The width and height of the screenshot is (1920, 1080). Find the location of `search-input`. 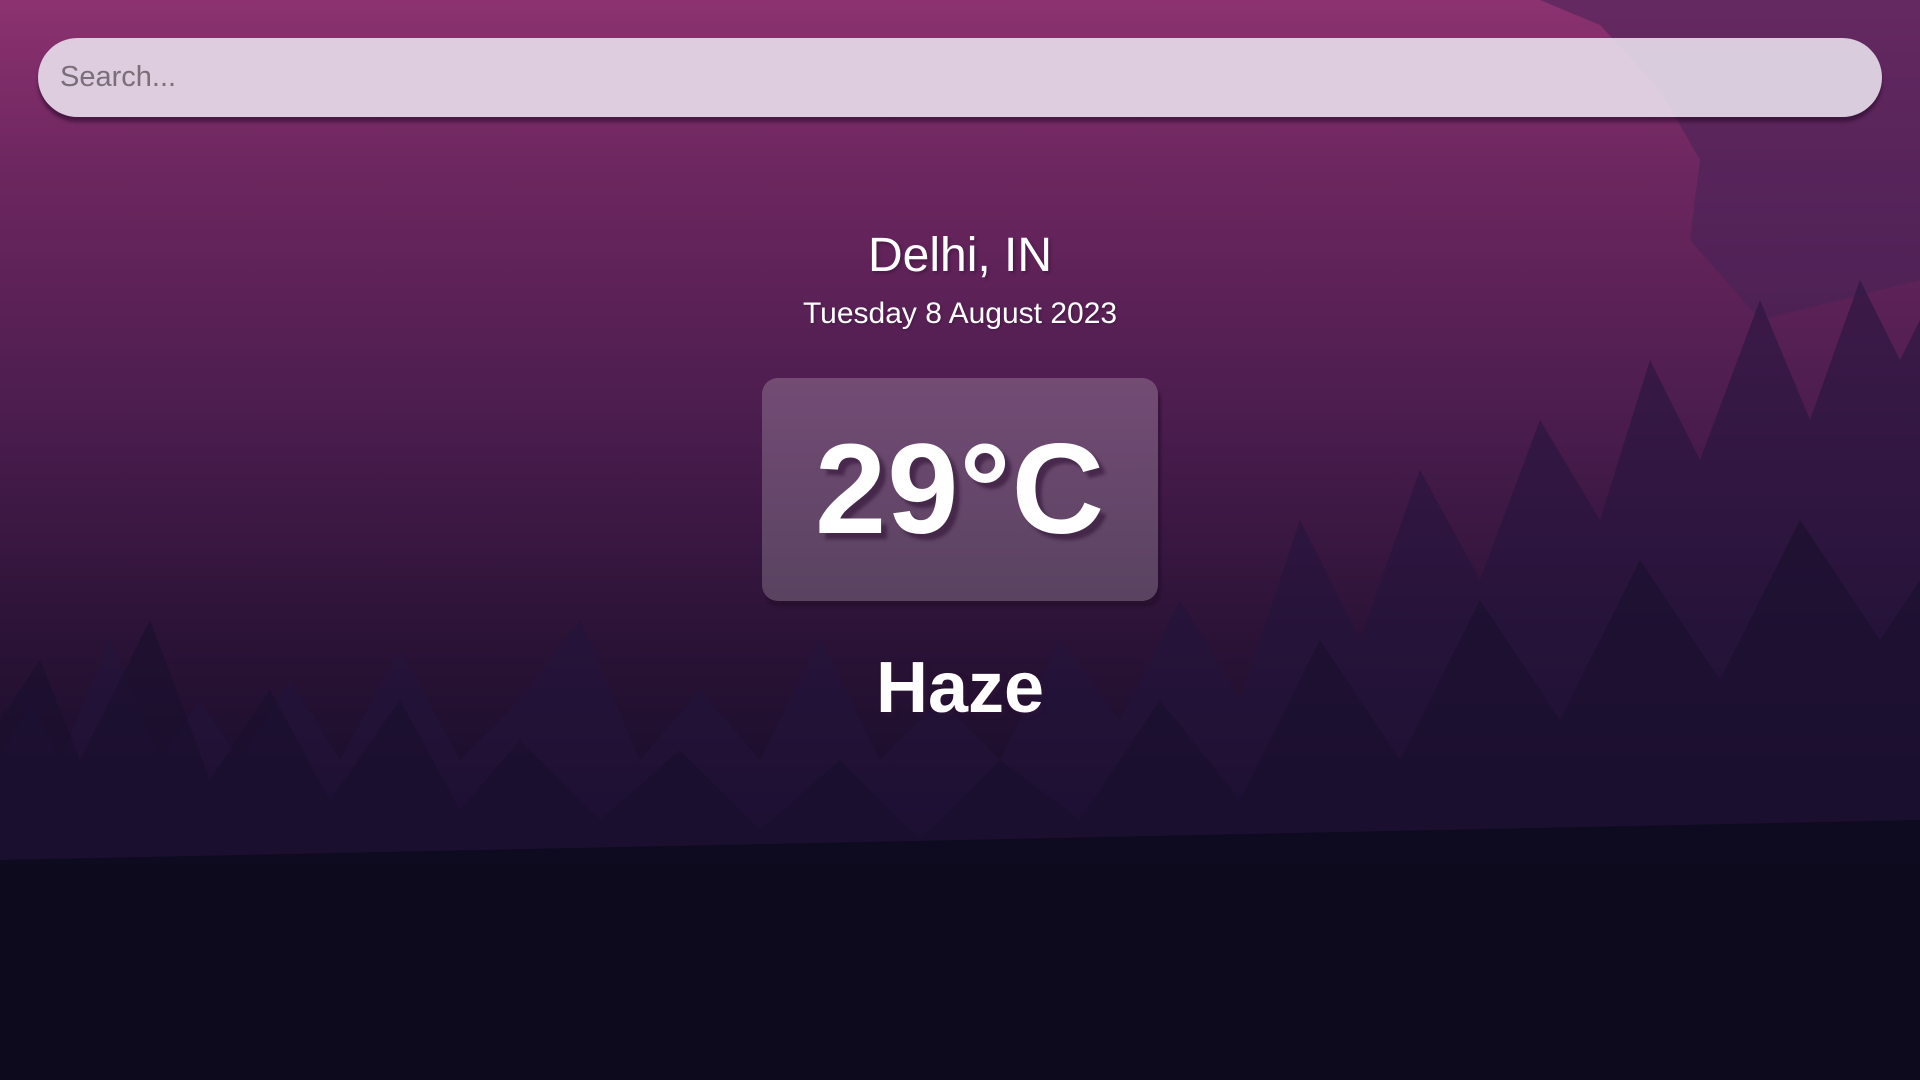

search-input is located at coordinates (960, 77).